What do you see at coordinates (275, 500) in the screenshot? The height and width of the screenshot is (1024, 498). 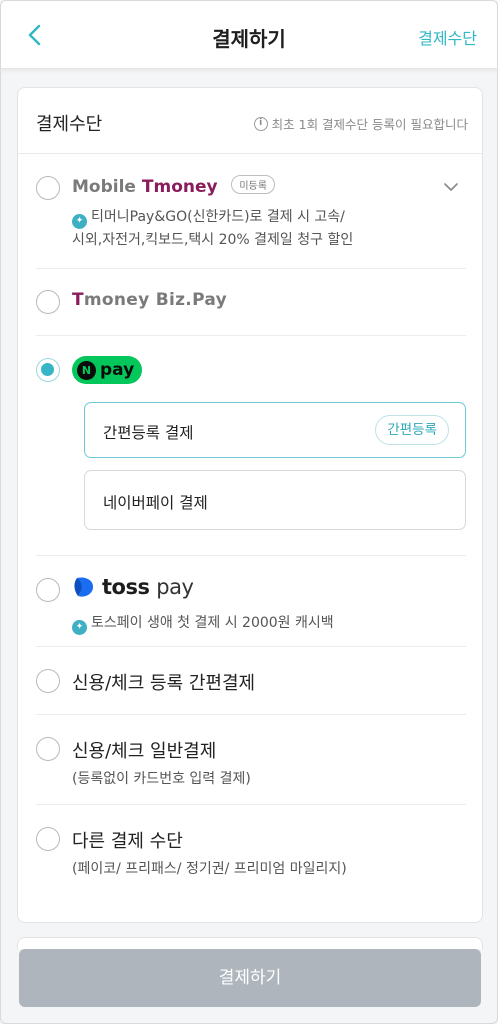 I see `naver-pay-option: 네이버페이 결제` at bounding box center [275, 500].